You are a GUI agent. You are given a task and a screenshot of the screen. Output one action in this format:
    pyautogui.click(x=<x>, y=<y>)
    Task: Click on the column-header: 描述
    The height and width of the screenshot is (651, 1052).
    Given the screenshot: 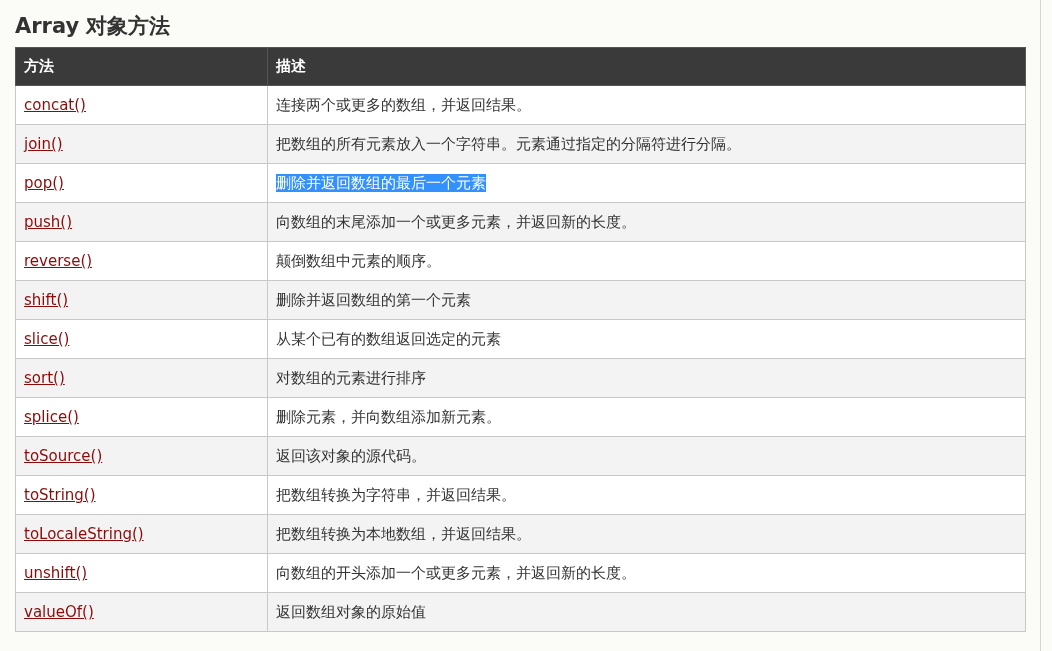 What is the action you would take?
    pyautogui.click(x=646, y=66)
    